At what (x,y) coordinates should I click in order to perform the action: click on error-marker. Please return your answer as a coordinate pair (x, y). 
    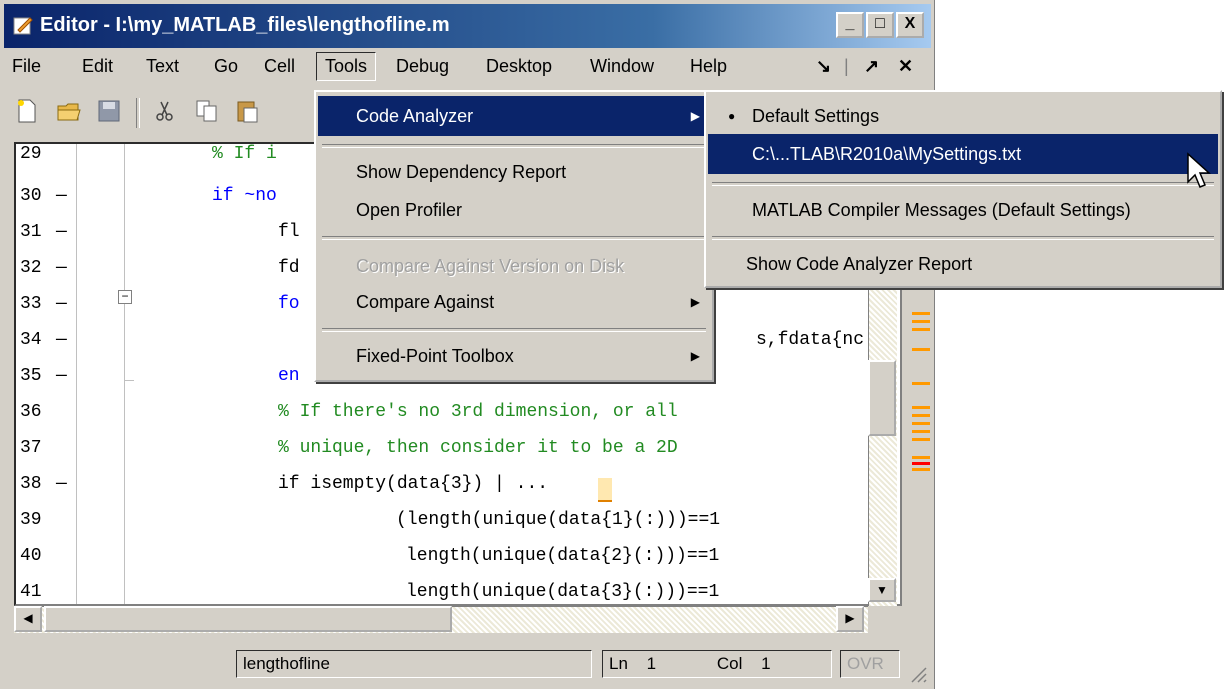
    Looking at the image, I should click on (921, 463).